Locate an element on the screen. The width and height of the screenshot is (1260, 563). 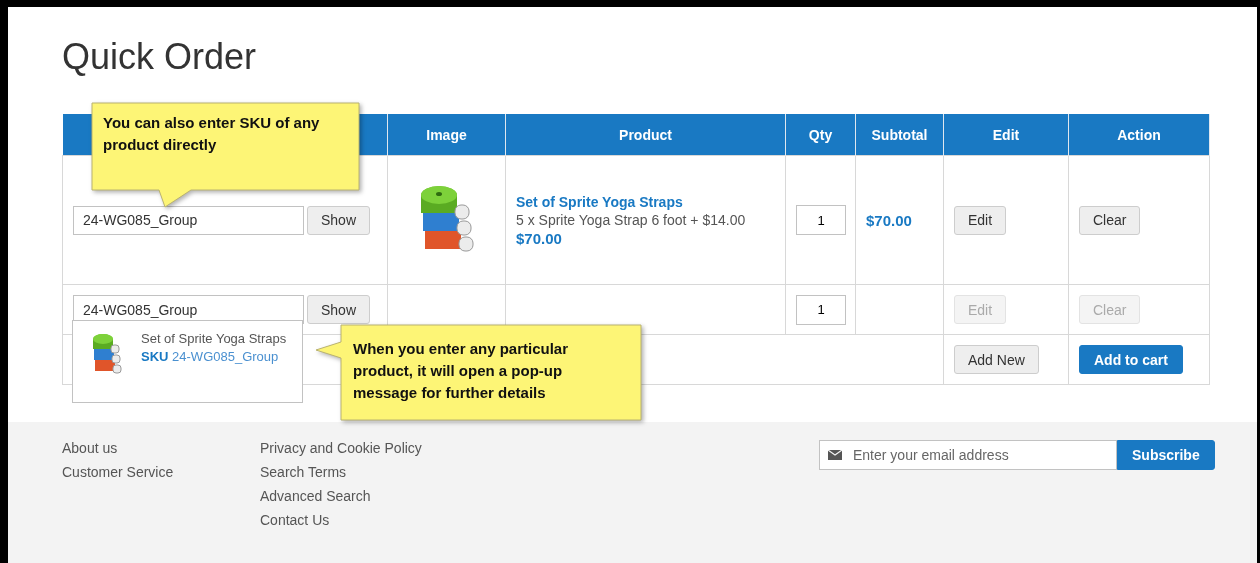
product-price: $70.00 is located at coordinates (539, 238).